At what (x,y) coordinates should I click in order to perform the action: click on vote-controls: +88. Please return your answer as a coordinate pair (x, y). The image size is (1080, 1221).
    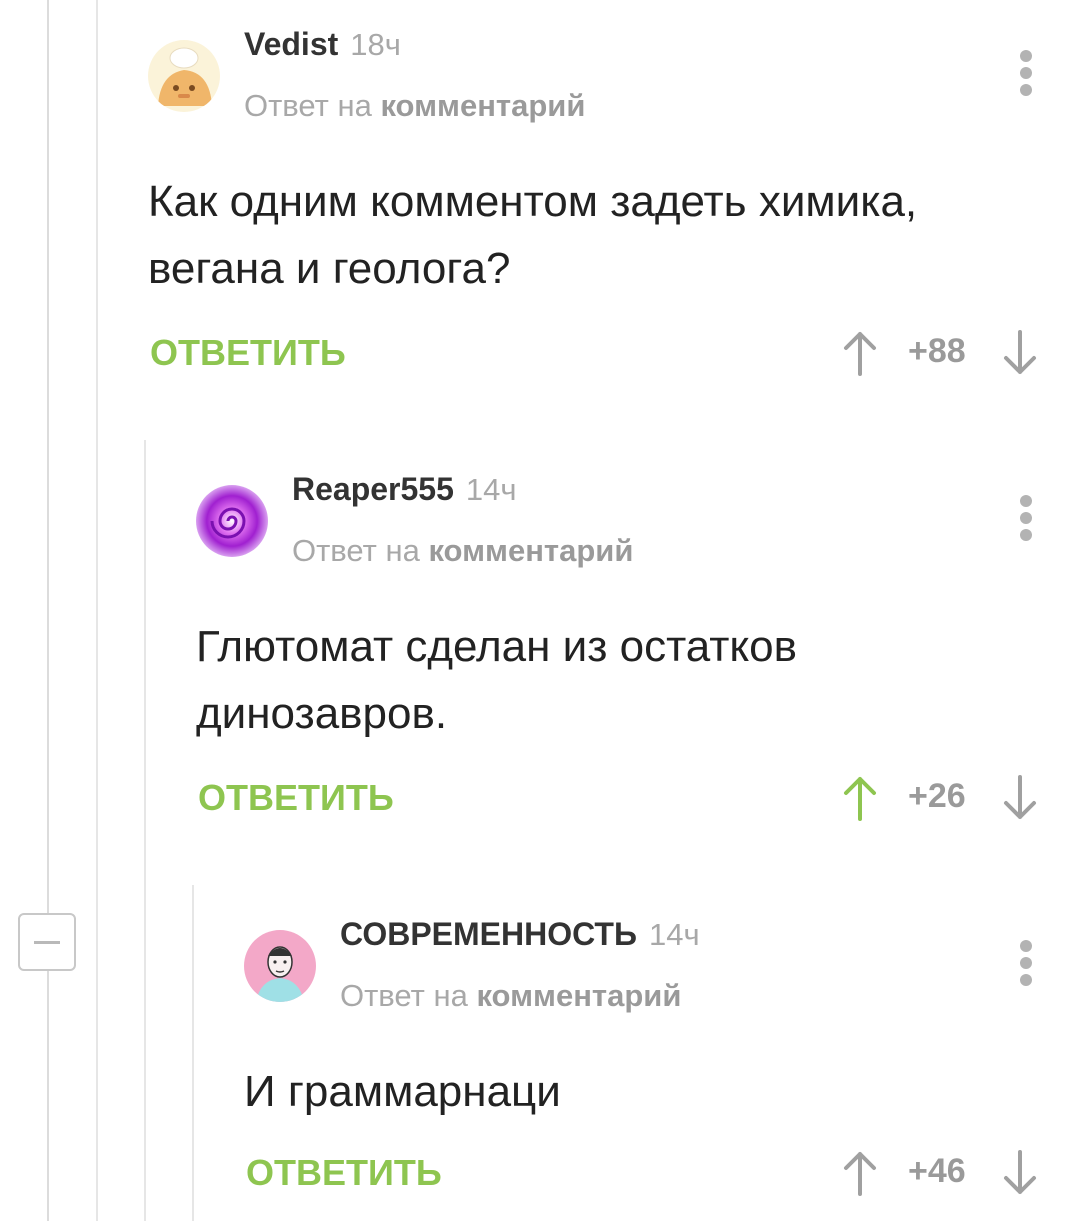
    Looking at the image, I should click on (940, 353).